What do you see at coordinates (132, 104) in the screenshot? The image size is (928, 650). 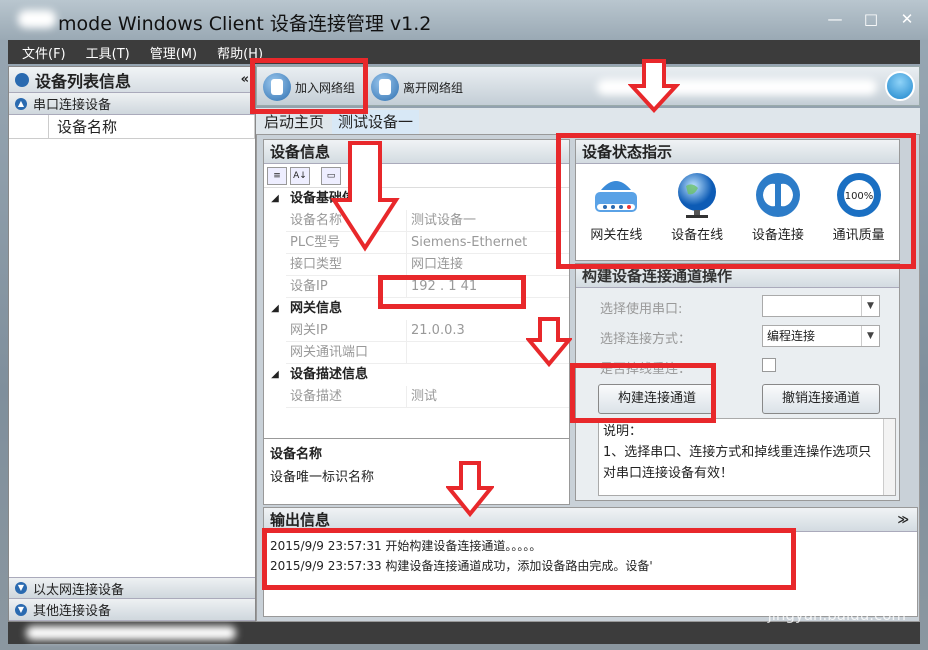 I see `group-serial-devices: ▲ 串口连接设备` at bounding box center [132, 104].